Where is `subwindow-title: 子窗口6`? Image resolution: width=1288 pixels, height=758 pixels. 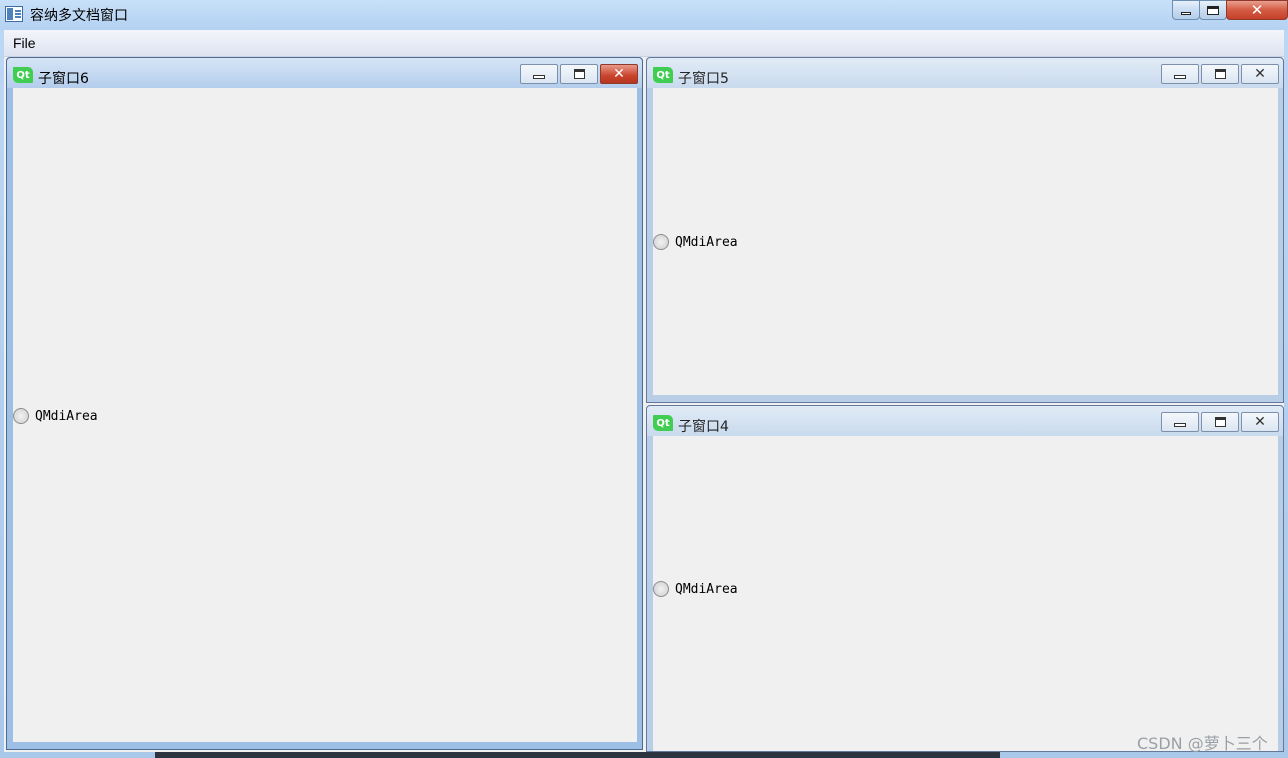
subwindow-title: 子窗口6 is located at coordinates (63, 79).